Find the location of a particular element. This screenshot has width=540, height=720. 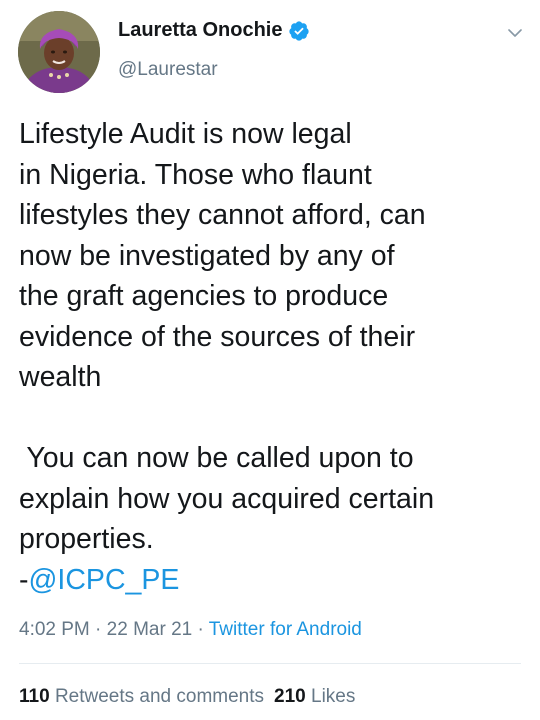

tweet-line: Lifestyle Audit is now legal is located at coordinates (185, 134).